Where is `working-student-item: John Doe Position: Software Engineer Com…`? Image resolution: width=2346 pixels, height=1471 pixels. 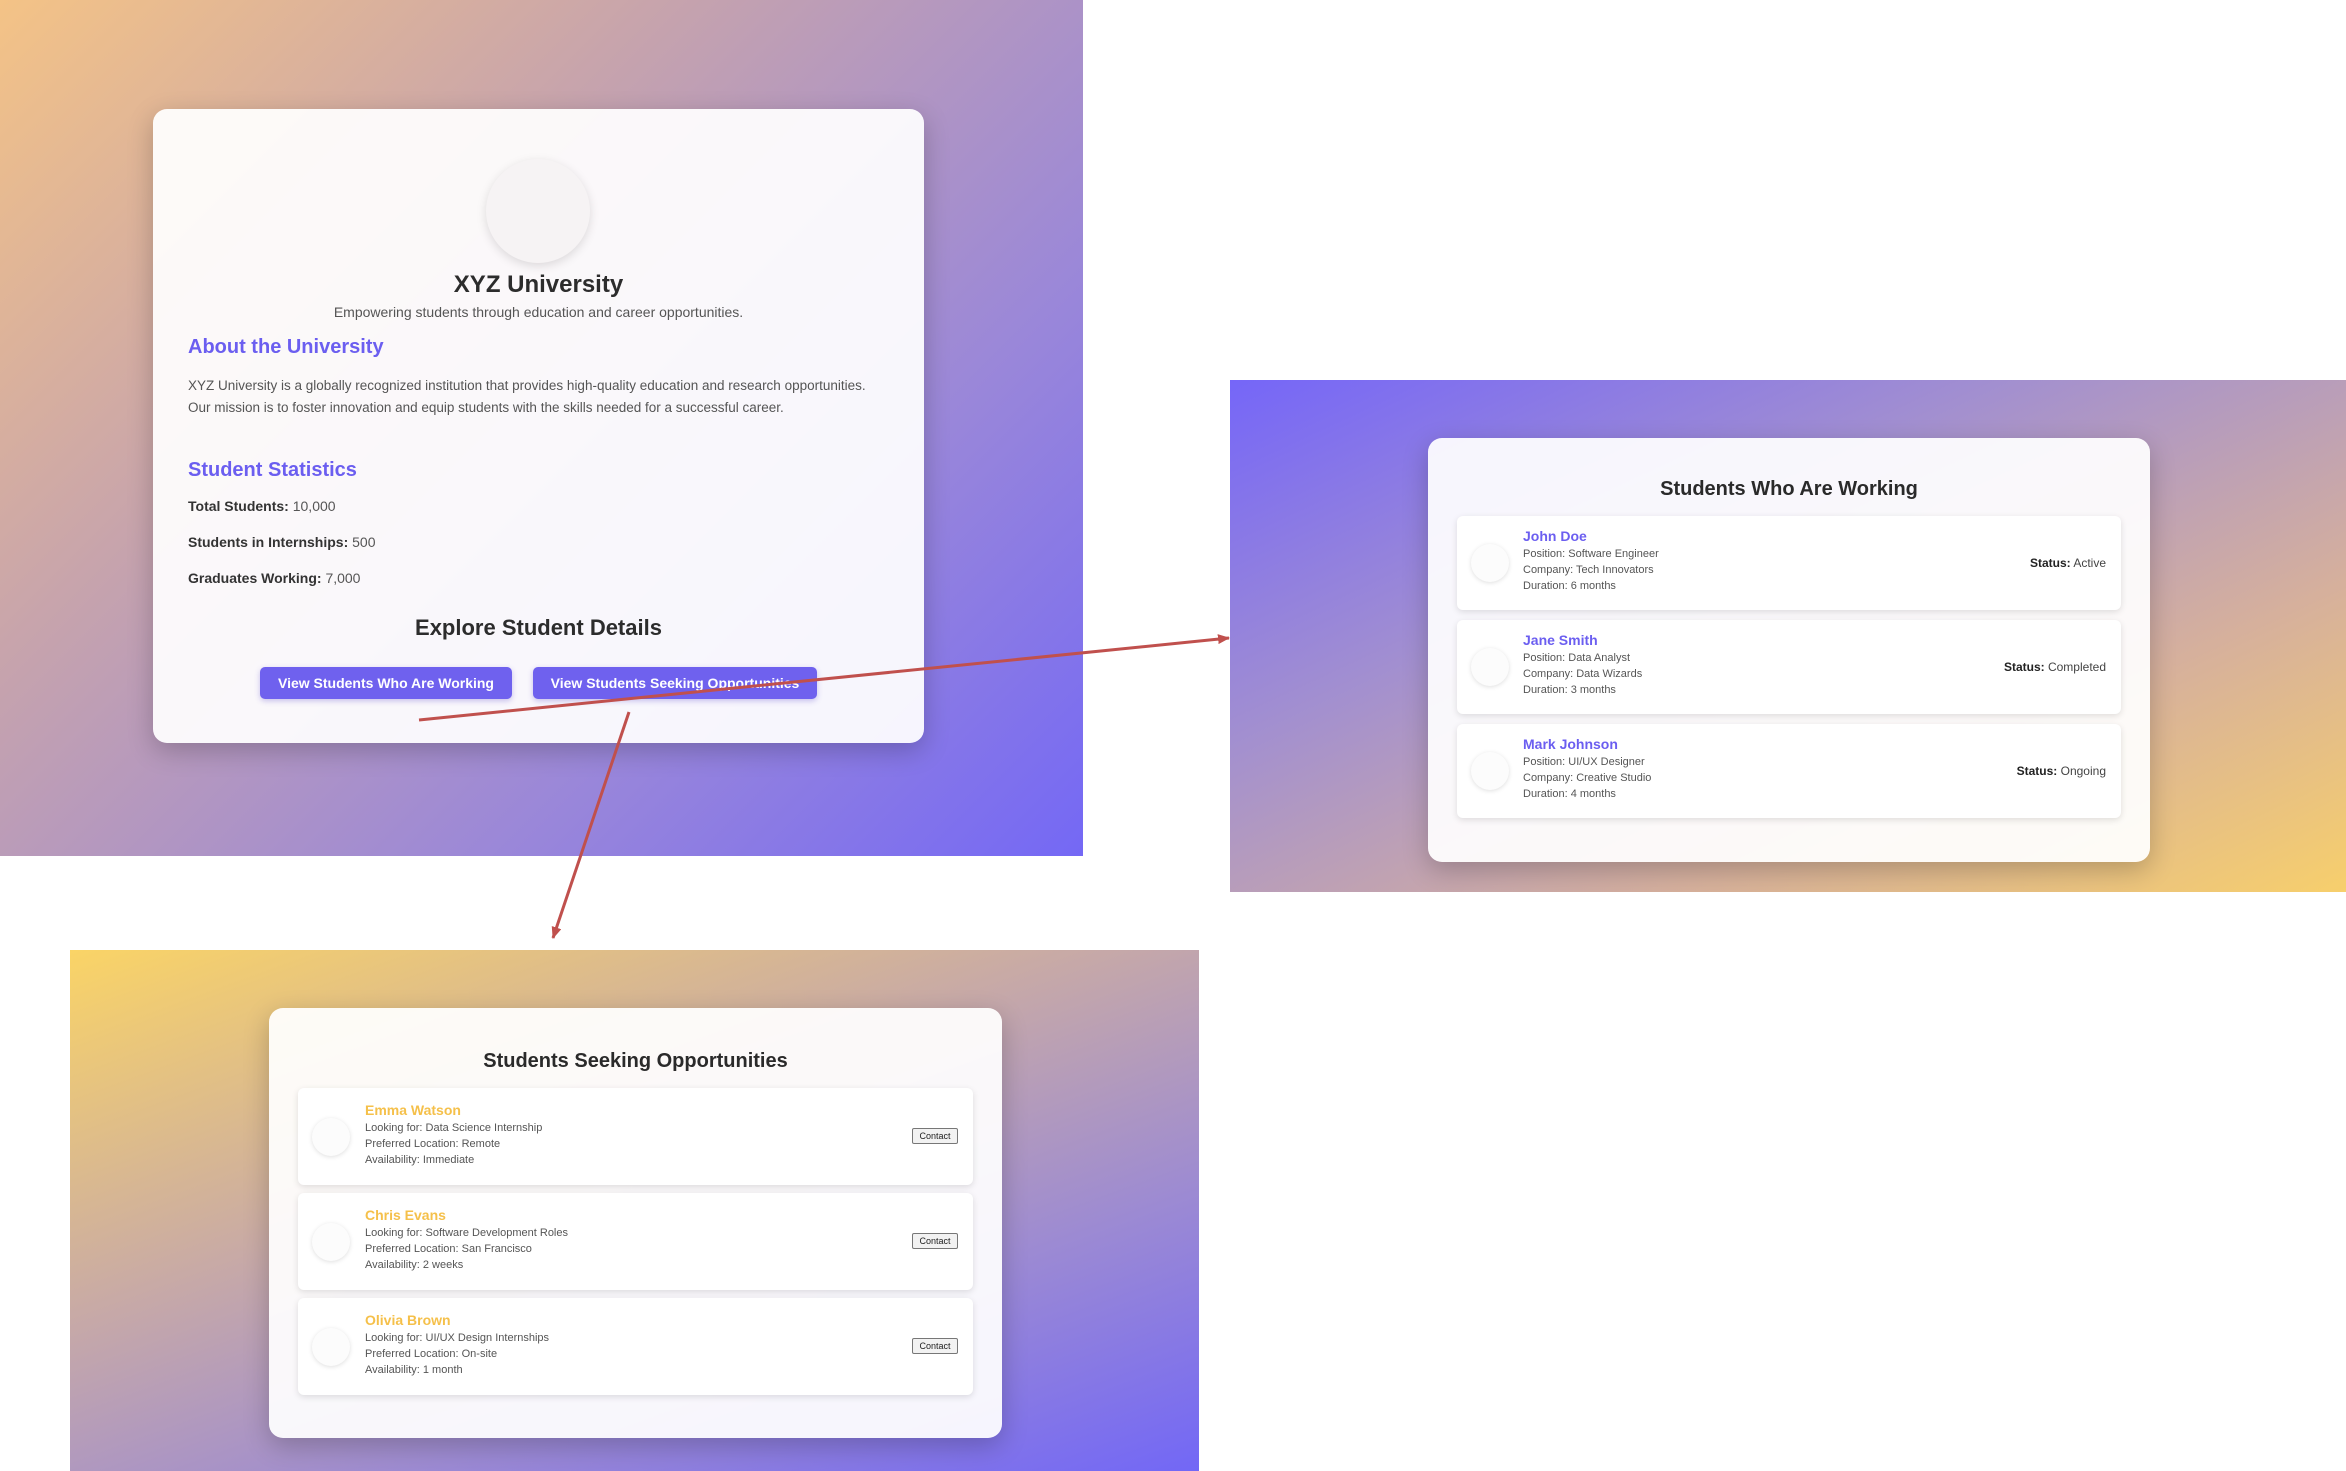
working-student-item: John Doe Position: Software Engineer Com… is located at coordinates (1789, 563).